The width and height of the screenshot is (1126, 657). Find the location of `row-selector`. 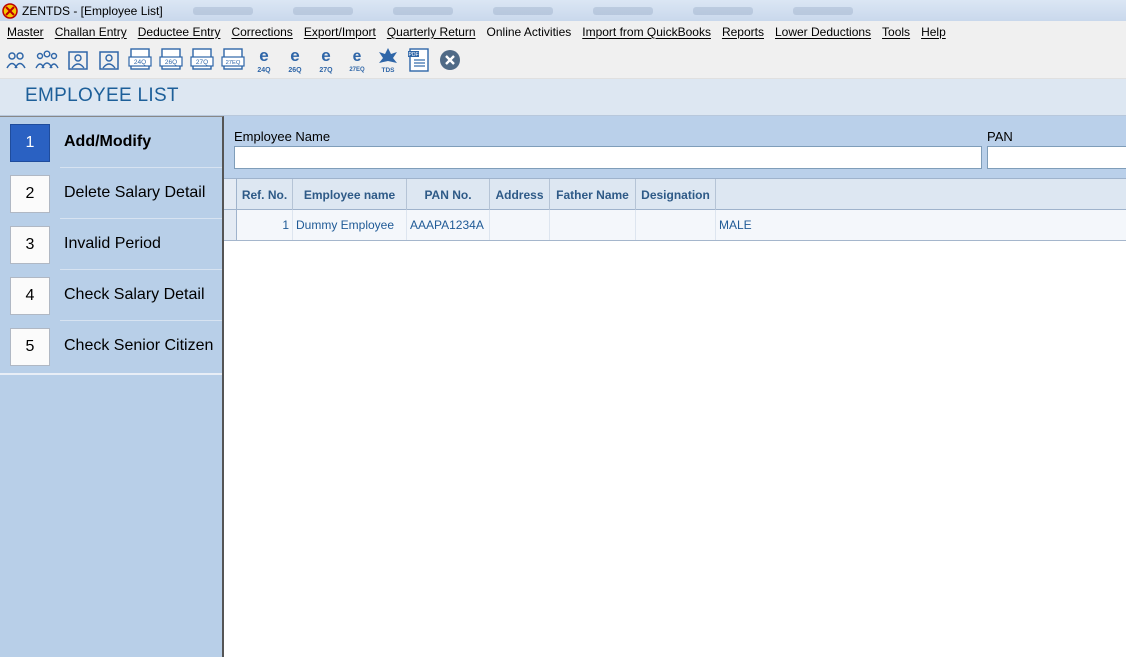

row-selector is located at coordinates (230, 225).